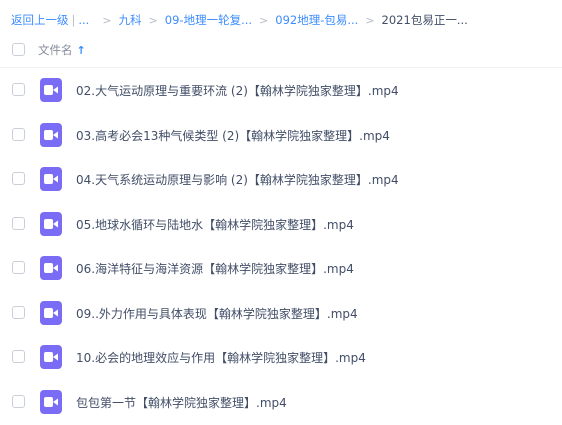  I want to click on file-name: 06.海洋特征与海洋资源【翰林学院独家整理】.mp4, so click(215, 268).